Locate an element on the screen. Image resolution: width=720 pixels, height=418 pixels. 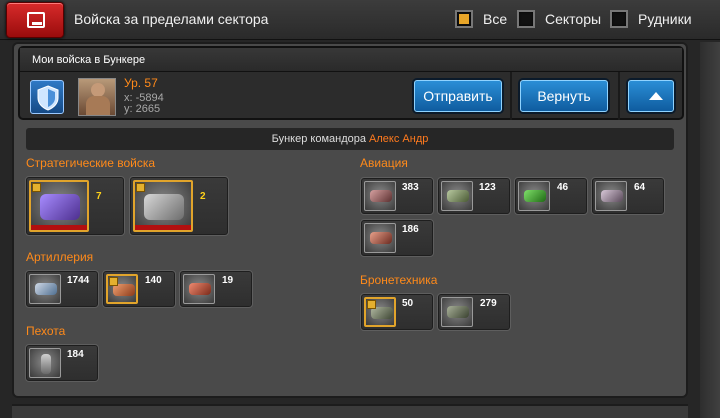
commander-name: Алекс Андр is located at coordinates (398, 139).